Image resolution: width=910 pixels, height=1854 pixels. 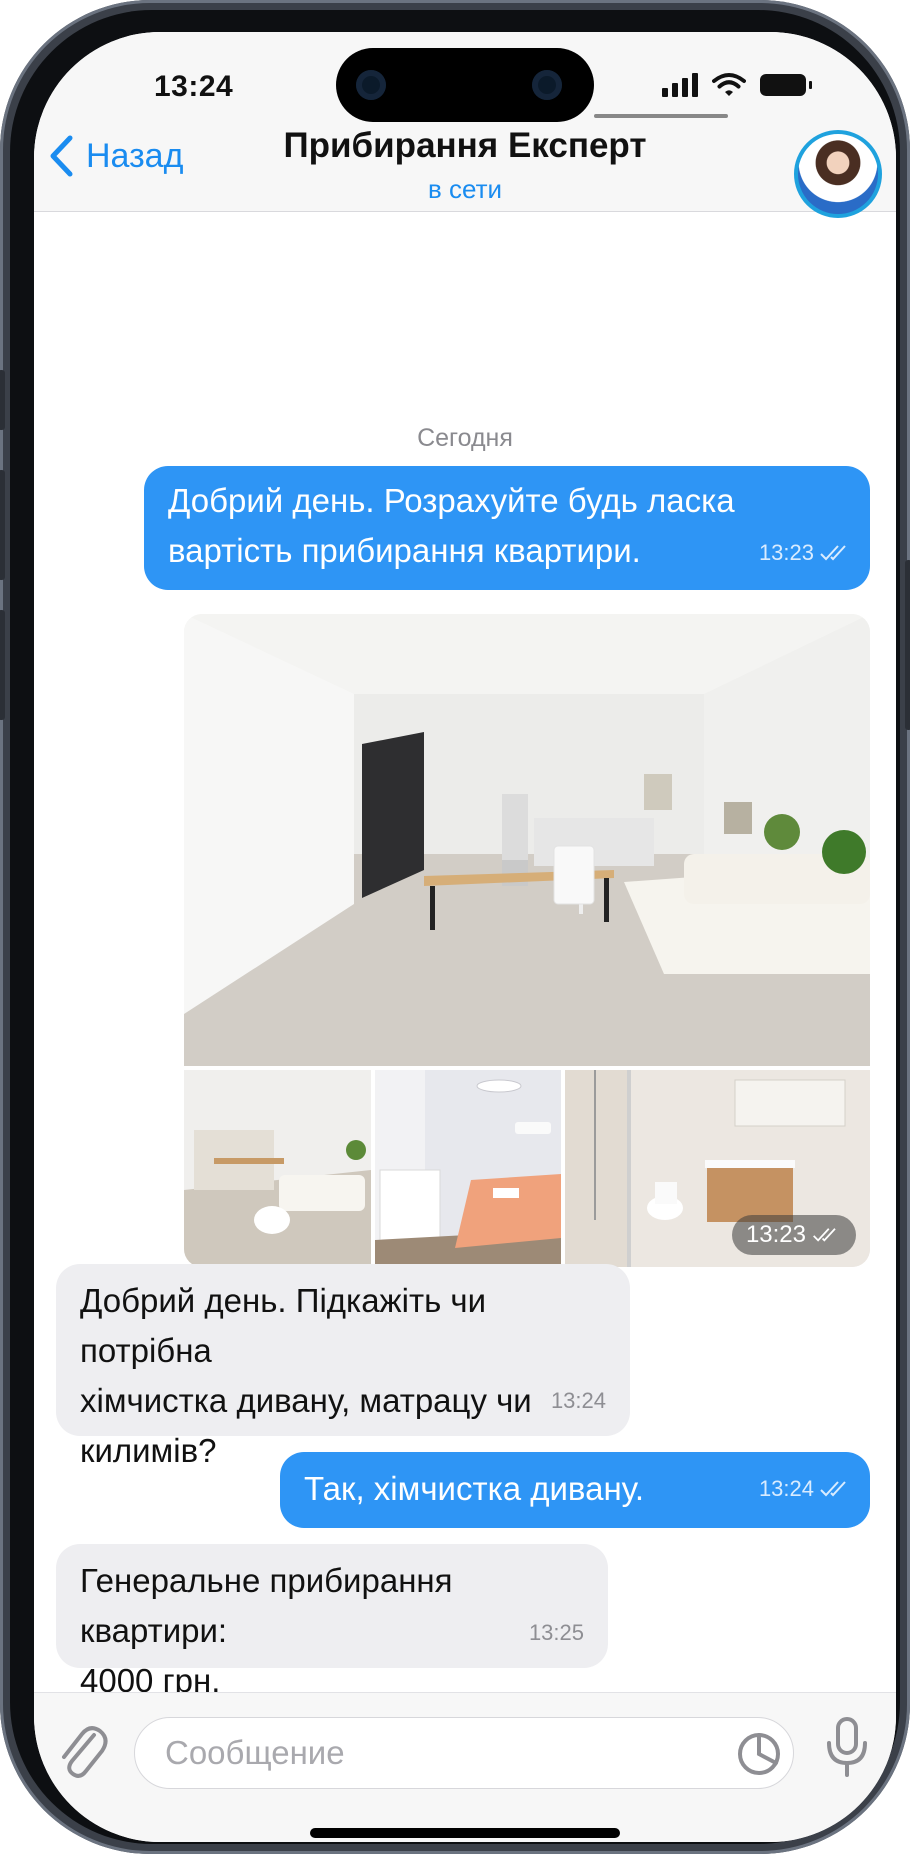 I want to click on photo-kitchen, so click(x=277, y=1168).